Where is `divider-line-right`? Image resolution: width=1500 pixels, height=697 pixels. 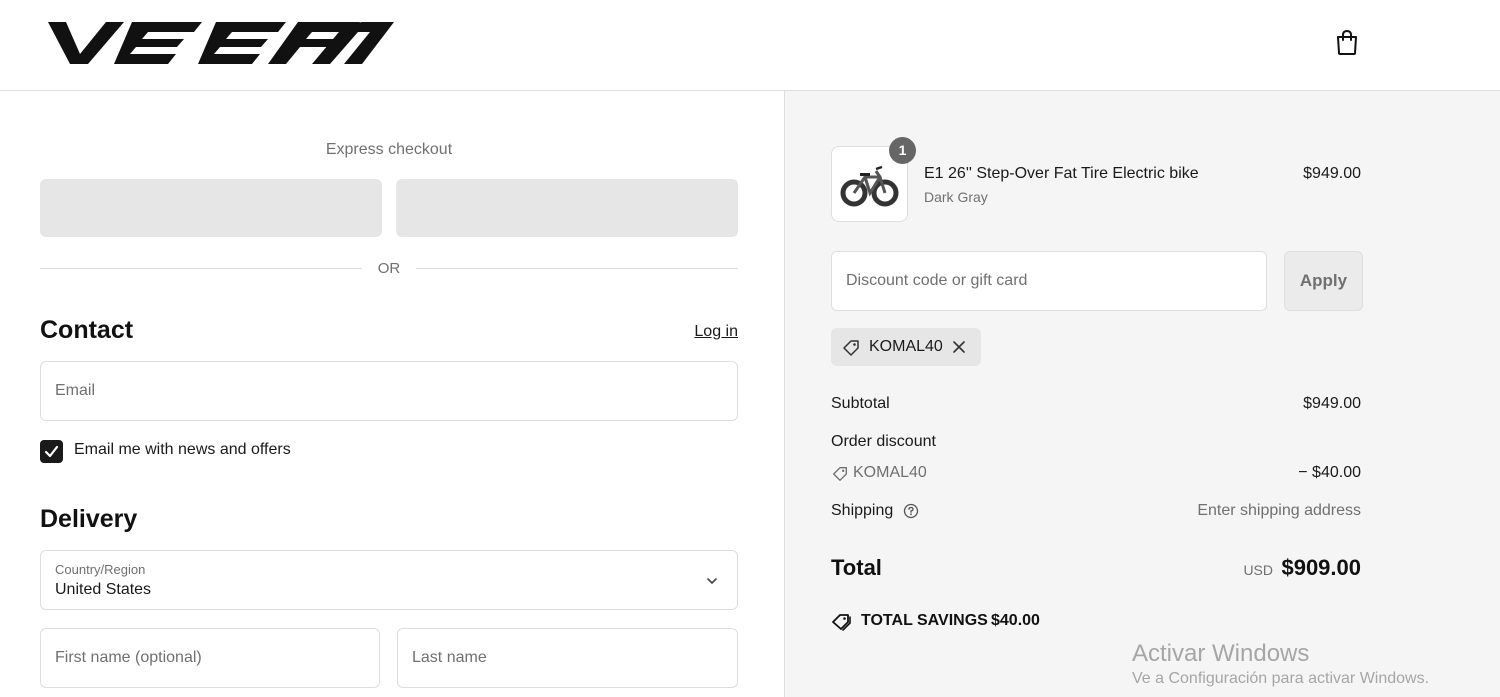 divider-line-right is located at coordinates (577, 268).